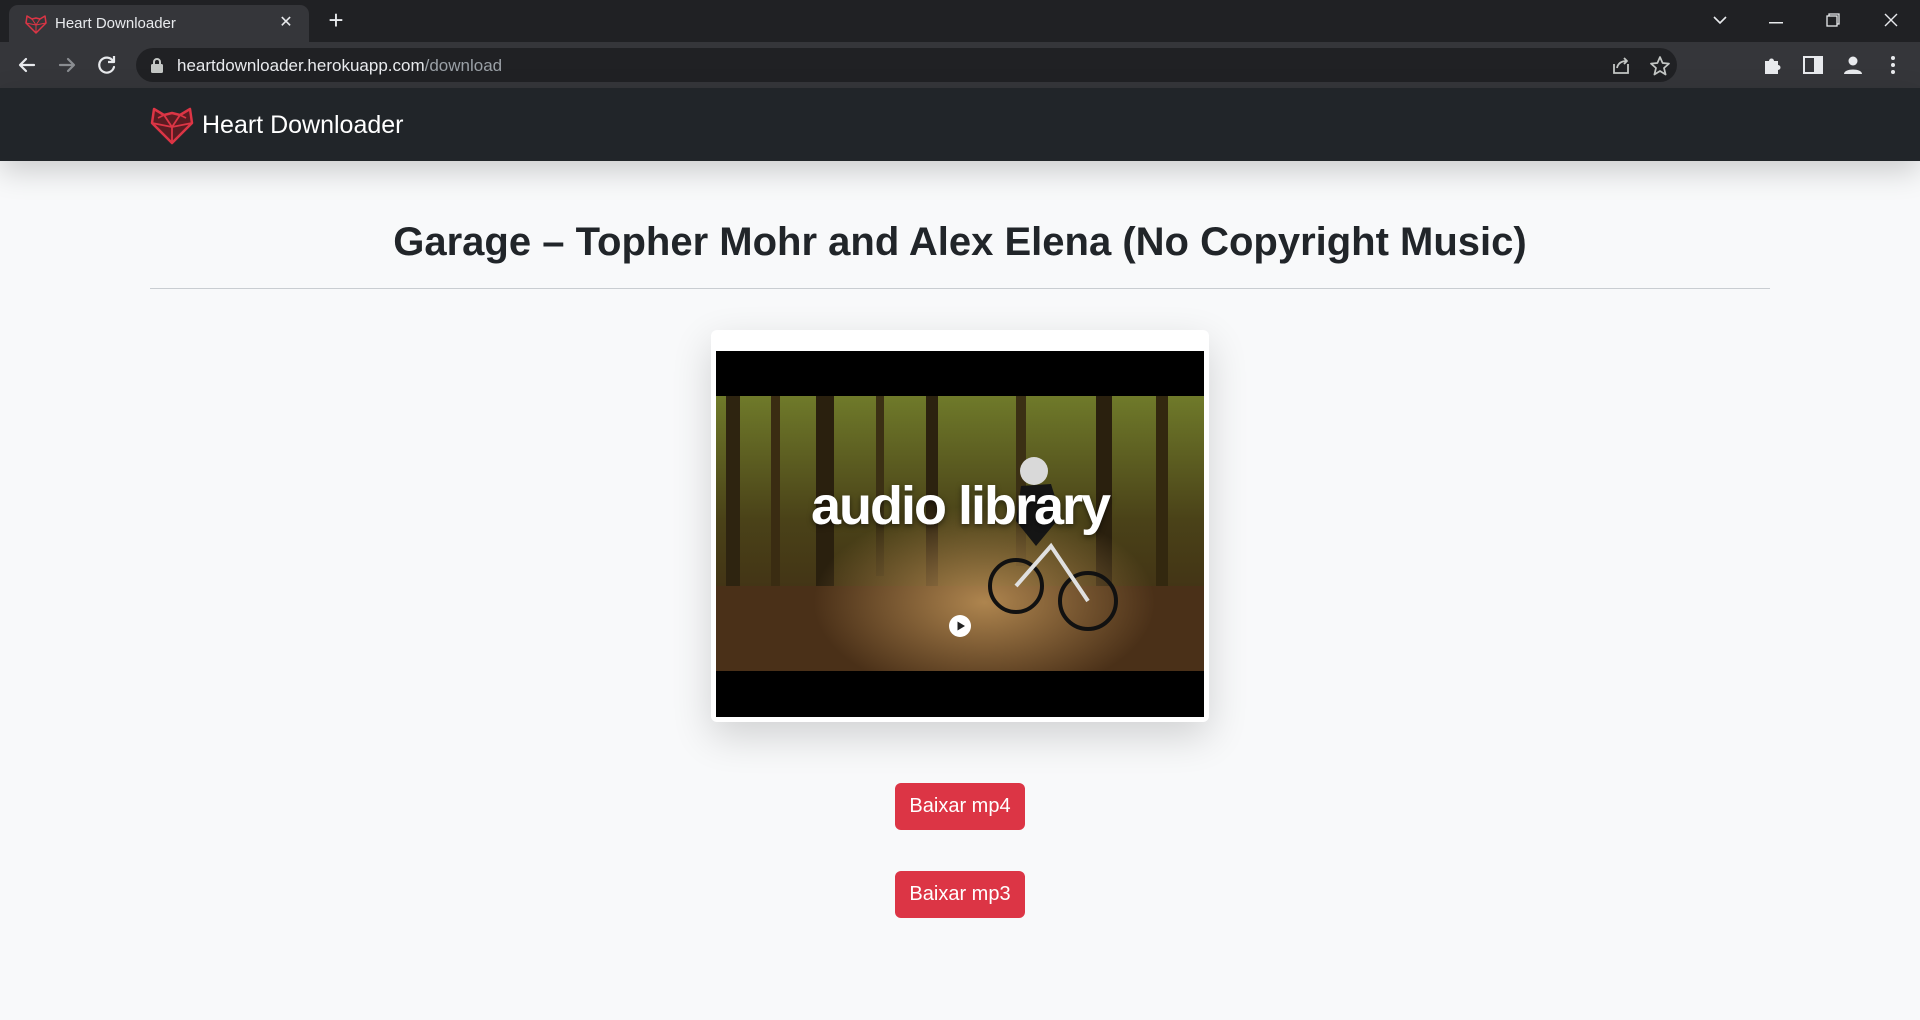 This screenshot has height=1020, width=1920. What do you see at coordinates (1853, 65) in the screenshot?
I see `profile-icon` at bounding box center [1853, 65].